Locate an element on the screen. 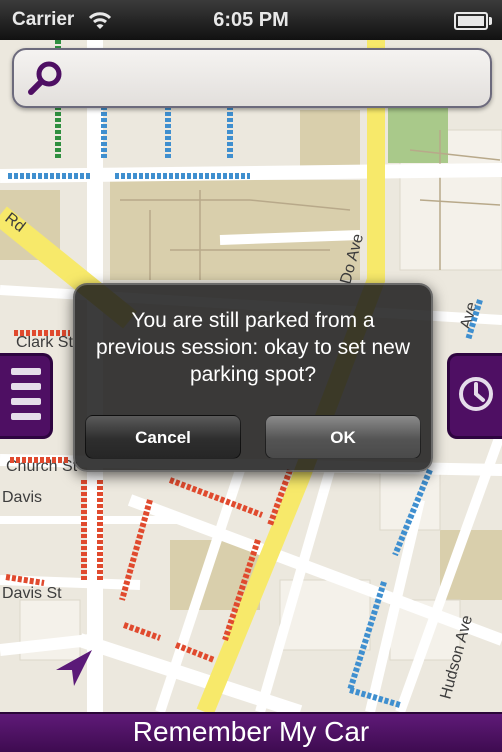 The height and width of the screenshot is (752, 502). clock-icon is located at coordinates (476, 394).